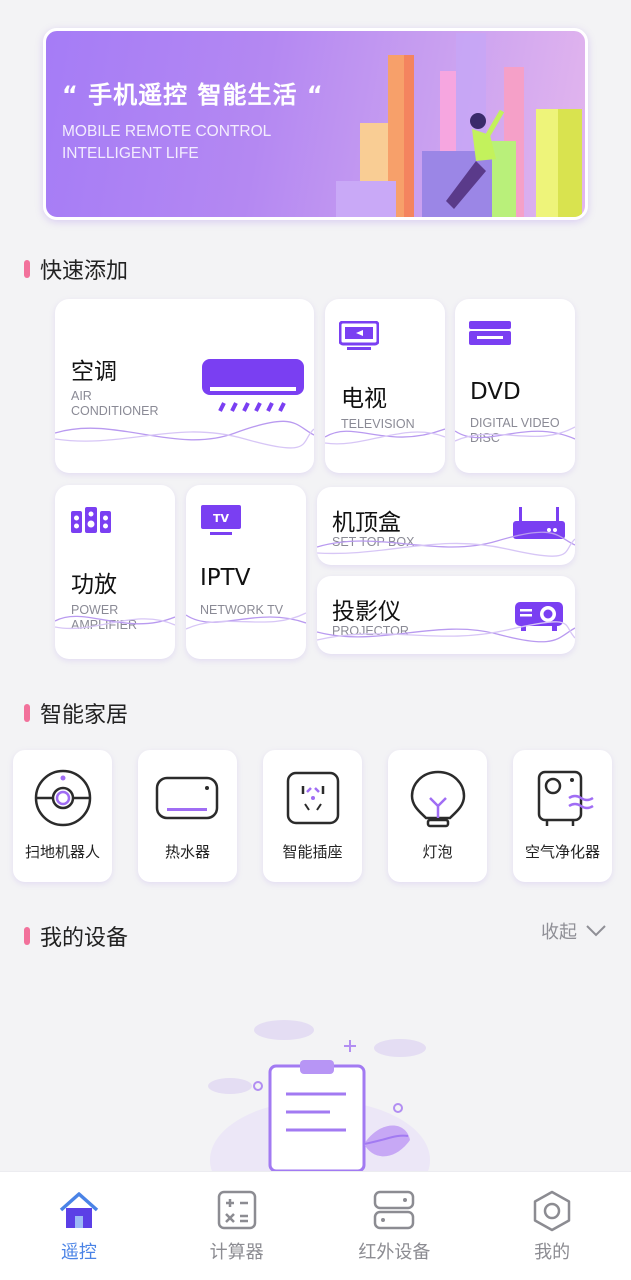  Describe the element at coordinates (84, 715) in the screenshot. I see `smart-home-title: 智能家居` at that location.